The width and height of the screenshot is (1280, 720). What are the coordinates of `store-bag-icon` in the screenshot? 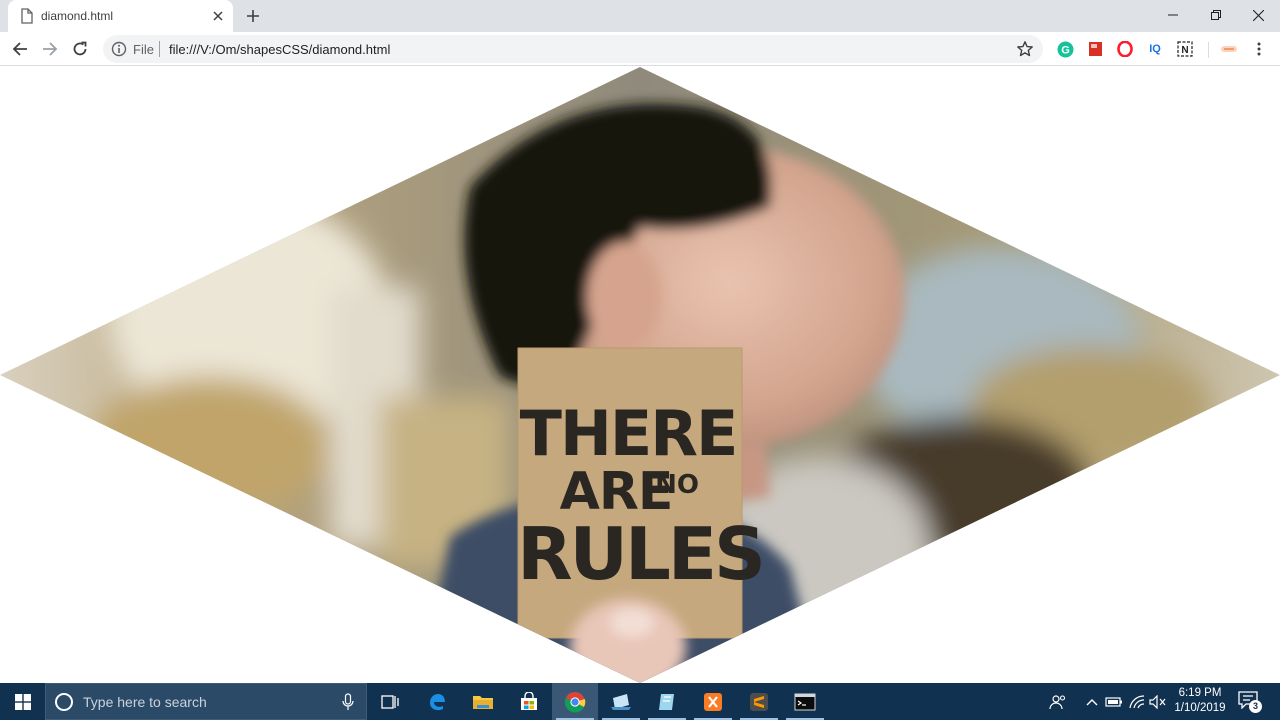 It's located at (529, 700).